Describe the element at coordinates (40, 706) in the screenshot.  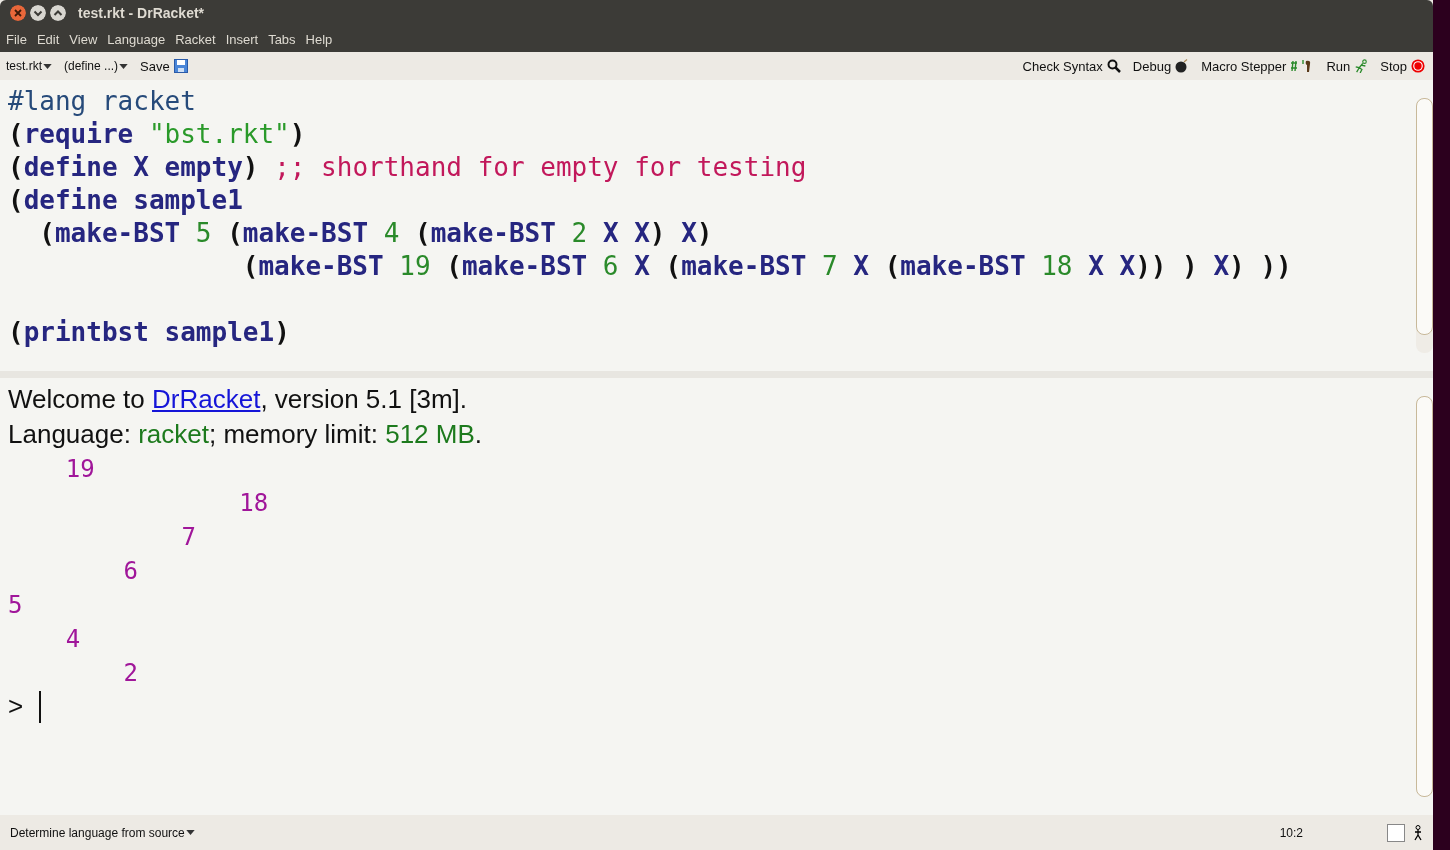
I see `text-cursor` at that location.